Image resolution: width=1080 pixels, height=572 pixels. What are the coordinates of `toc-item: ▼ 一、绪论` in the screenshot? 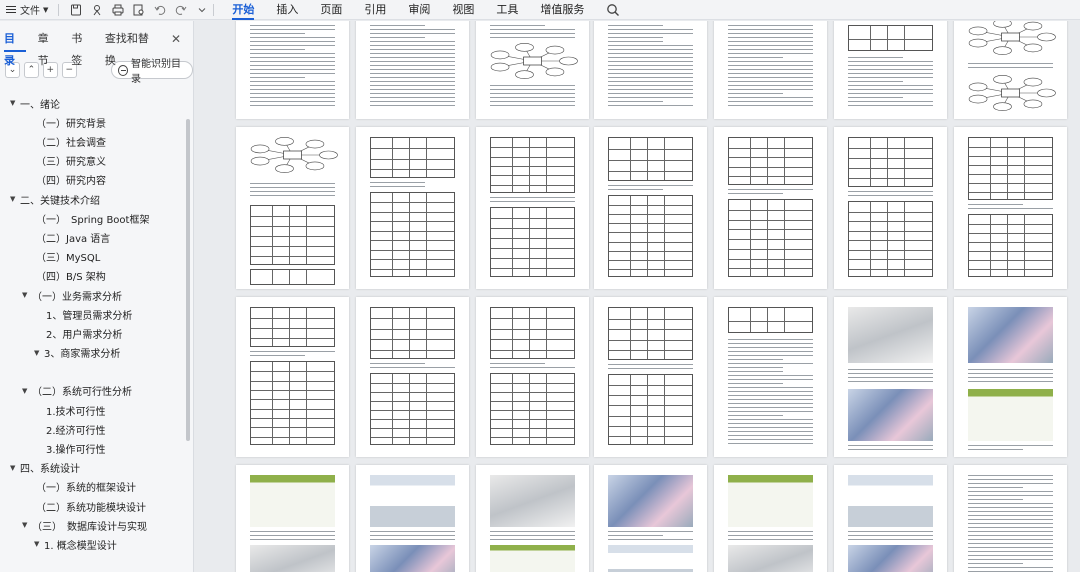 It's located at (35, 103).